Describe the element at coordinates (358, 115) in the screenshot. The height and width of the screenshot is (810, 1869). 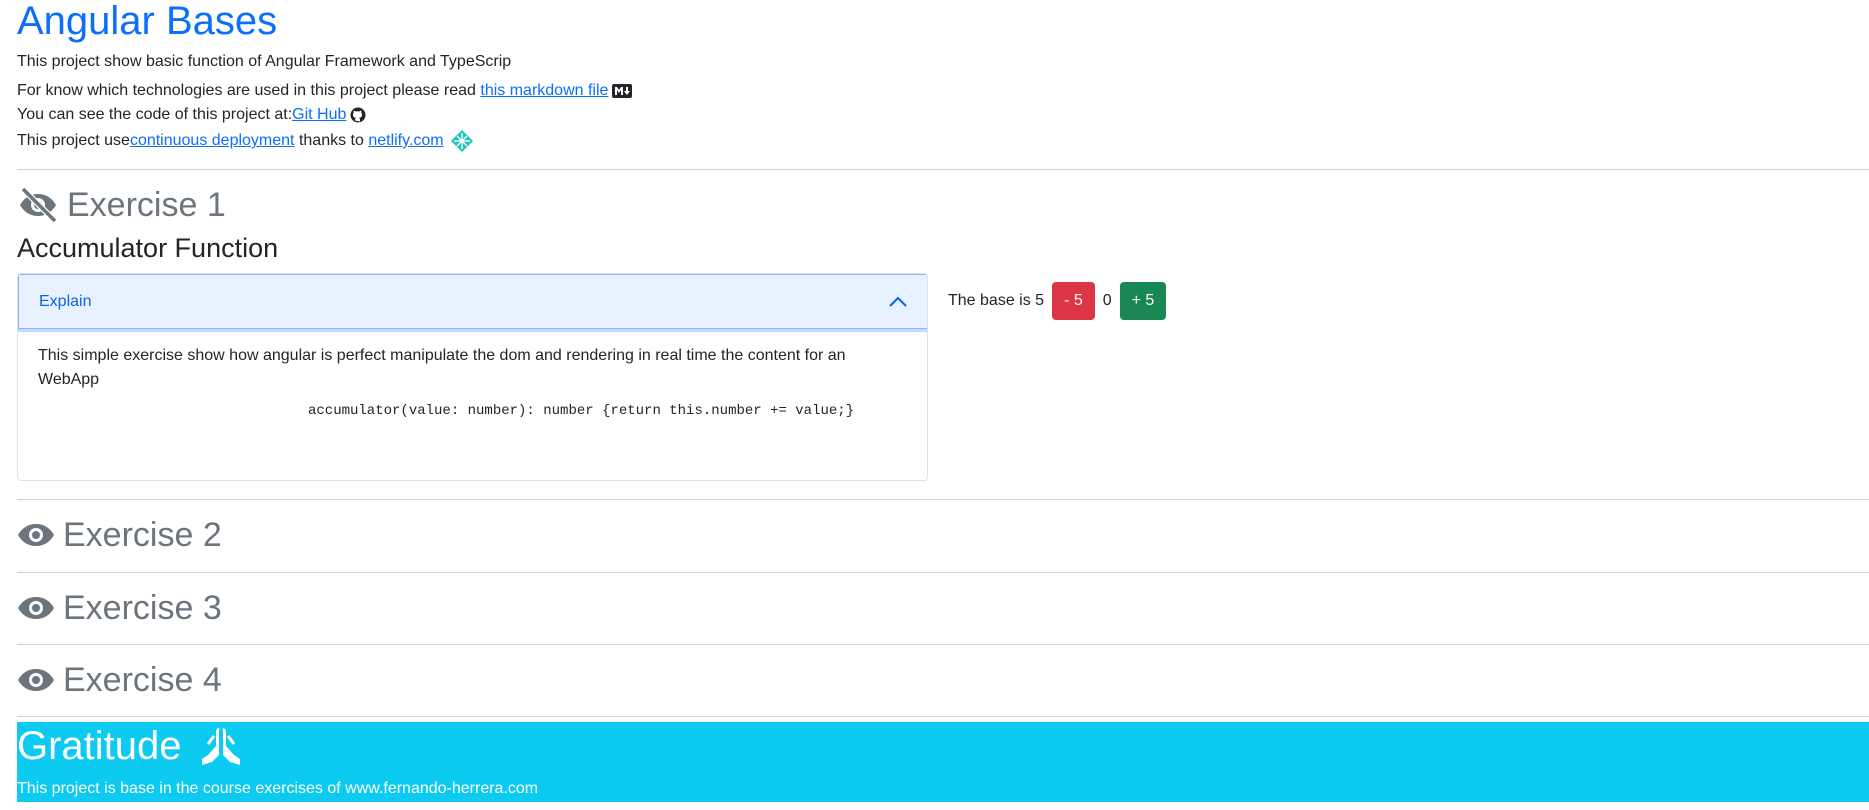
I see `github-icon` at that location.